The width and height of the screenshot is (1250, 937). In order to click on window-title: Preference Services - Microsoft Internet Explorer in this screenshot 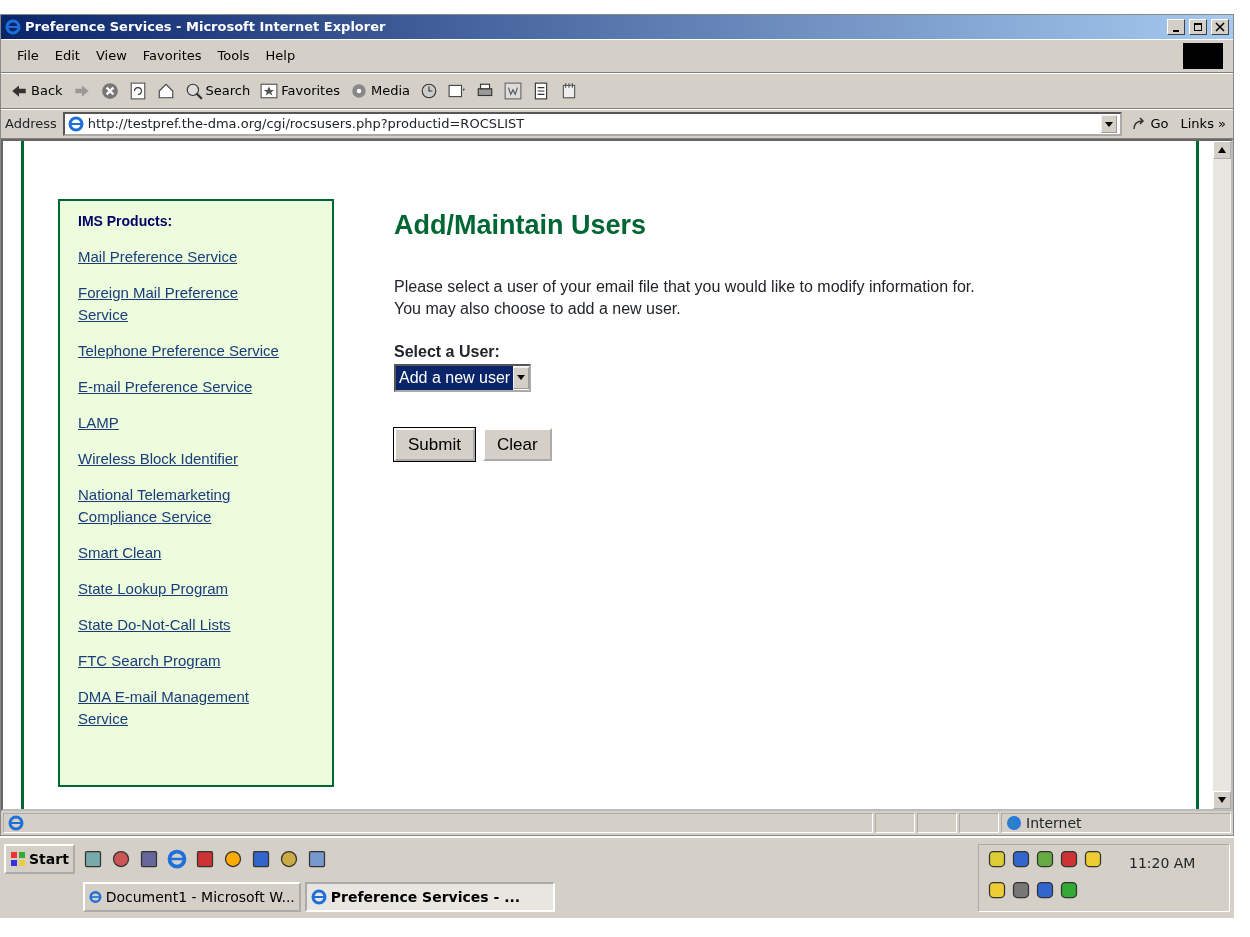, I will do `click(206, 27)`.